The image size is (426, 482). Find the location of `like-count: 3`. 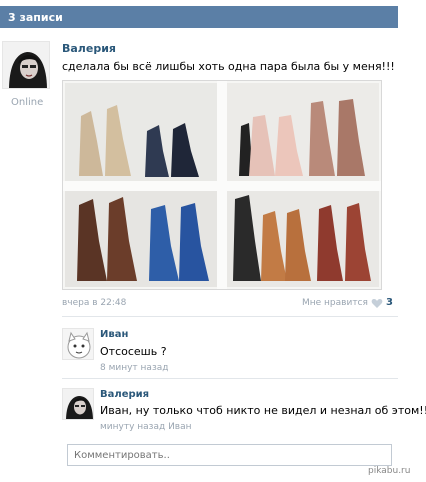

like-count: 3 is located at coordinates (389, 302).